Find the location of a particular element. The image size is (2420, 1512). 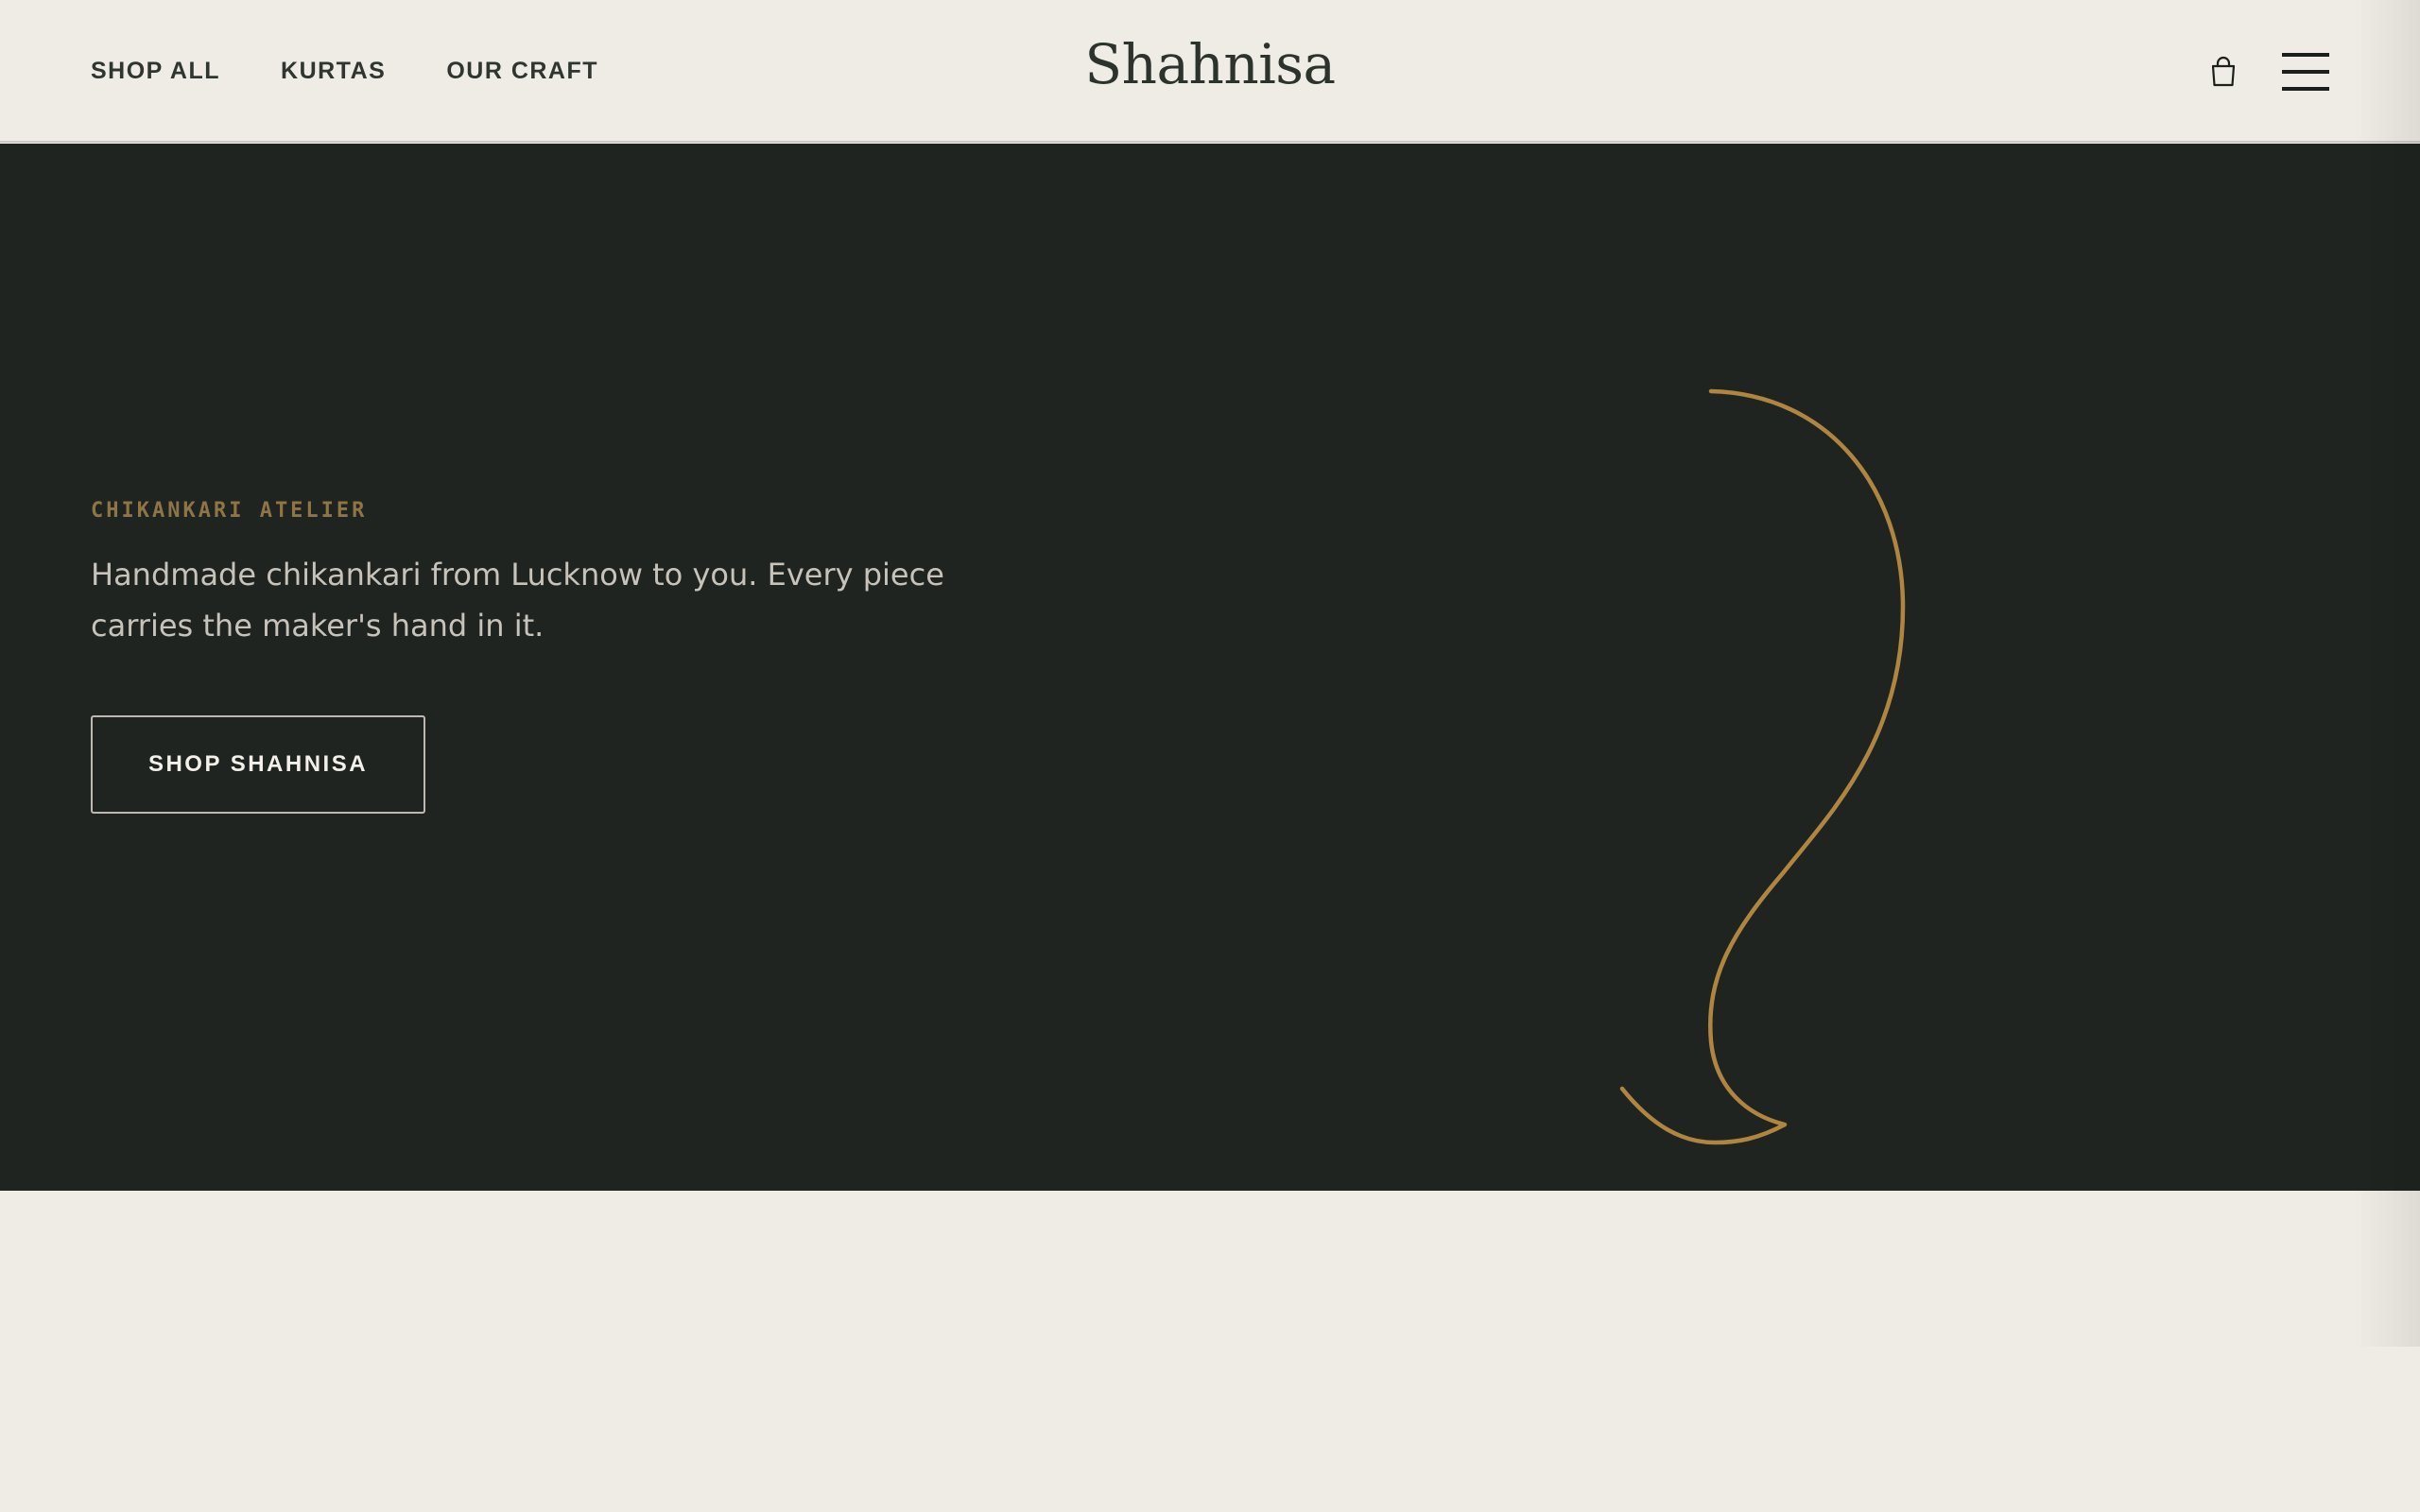

main-nav: SHOP ALL KURTAS OUR CRAFT is located at coordinates (375, 71).